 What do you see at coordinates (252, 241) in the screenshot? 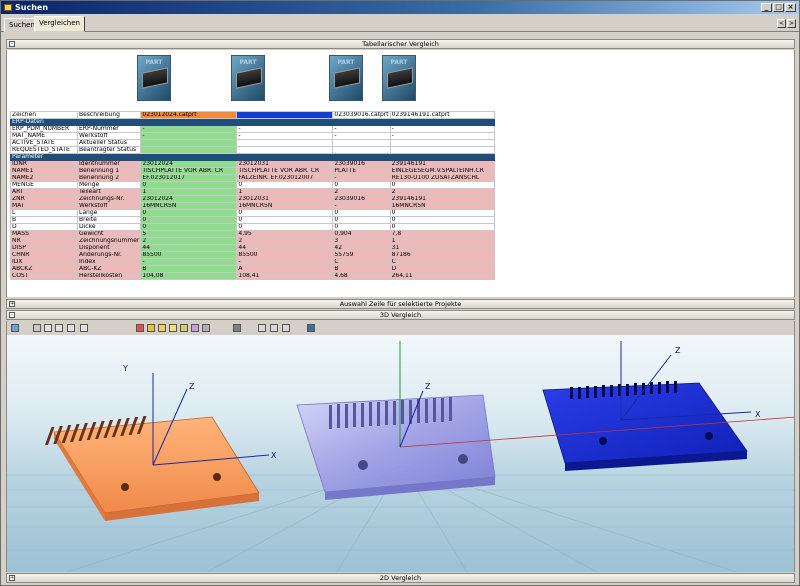
I see `table-row: NR Zeichnungsnummer 2 2 3 1` at bounding box center [252, 241].